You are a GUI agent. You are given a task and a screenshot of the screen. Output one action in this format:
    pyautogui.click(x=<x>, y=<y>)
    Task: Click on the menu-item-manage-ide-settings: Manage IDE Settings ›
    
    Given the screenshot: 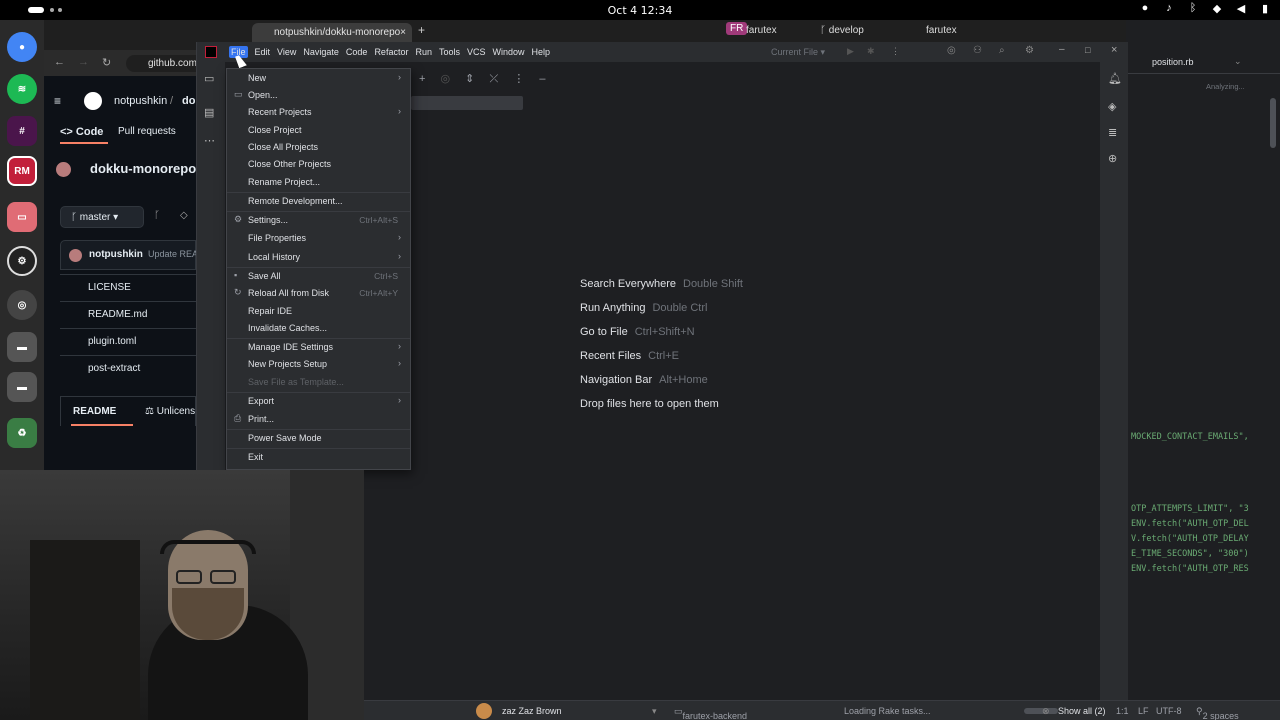 What is the action you would take?
    pyautogui.click(x=318, y=347)
    